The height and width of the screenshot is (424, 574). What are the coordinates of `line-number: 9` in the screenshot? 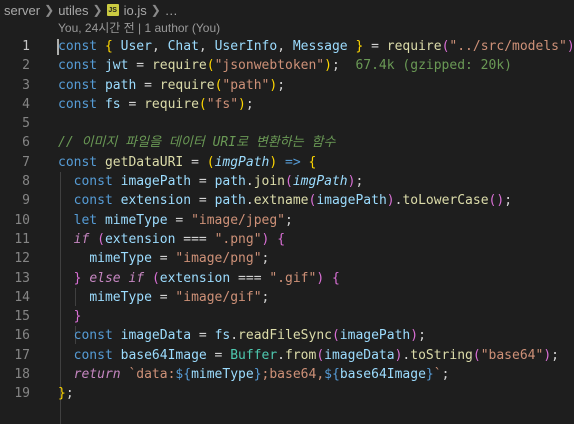 It's located at (26, 201).